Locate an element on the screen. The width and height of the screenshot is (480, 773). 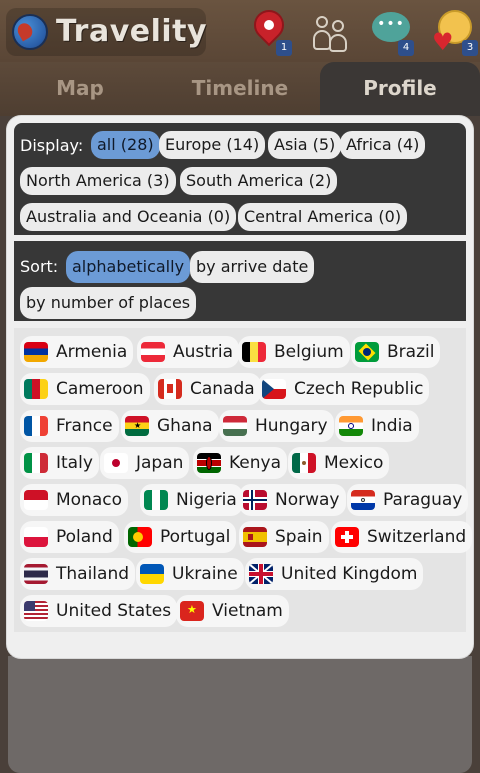
friends-button is located at coordinates (330, 32).